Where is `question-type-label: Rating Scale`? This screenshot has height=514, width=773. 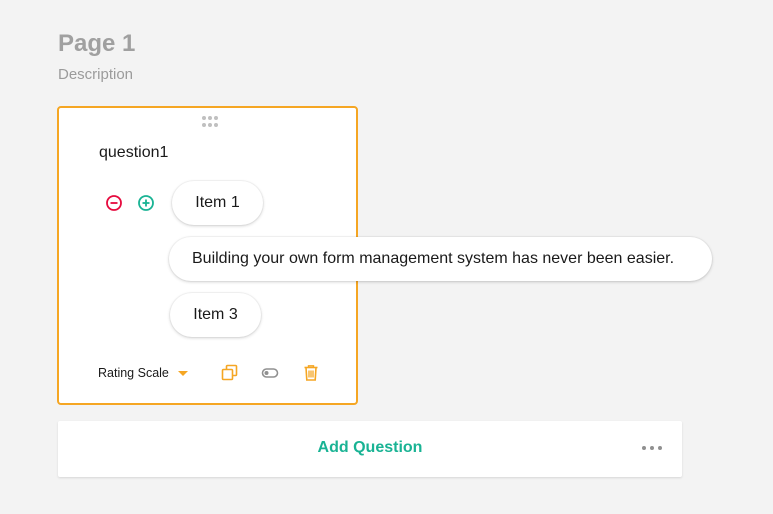
question-type-label: Rating Scale is located at coordinates (133, 373).